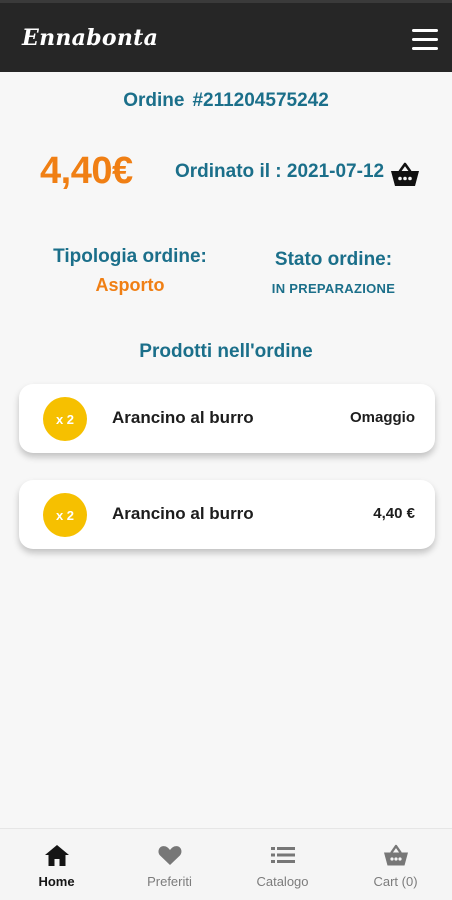  I want to click on list-icon, so click(283, 855).